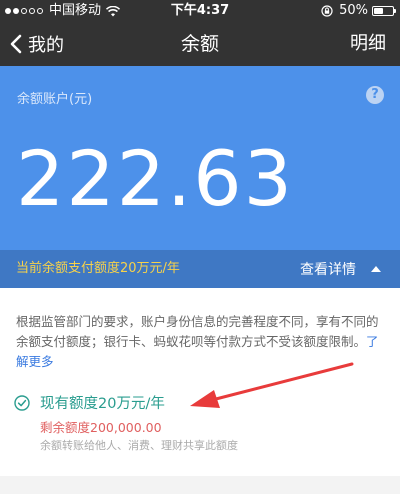 Image resolution: width=400 pixels, height=494 pixels. What do you see at coordinates (384, 11) in the screenshot?
I see `battery-icon` at bounding box center [384, 11].